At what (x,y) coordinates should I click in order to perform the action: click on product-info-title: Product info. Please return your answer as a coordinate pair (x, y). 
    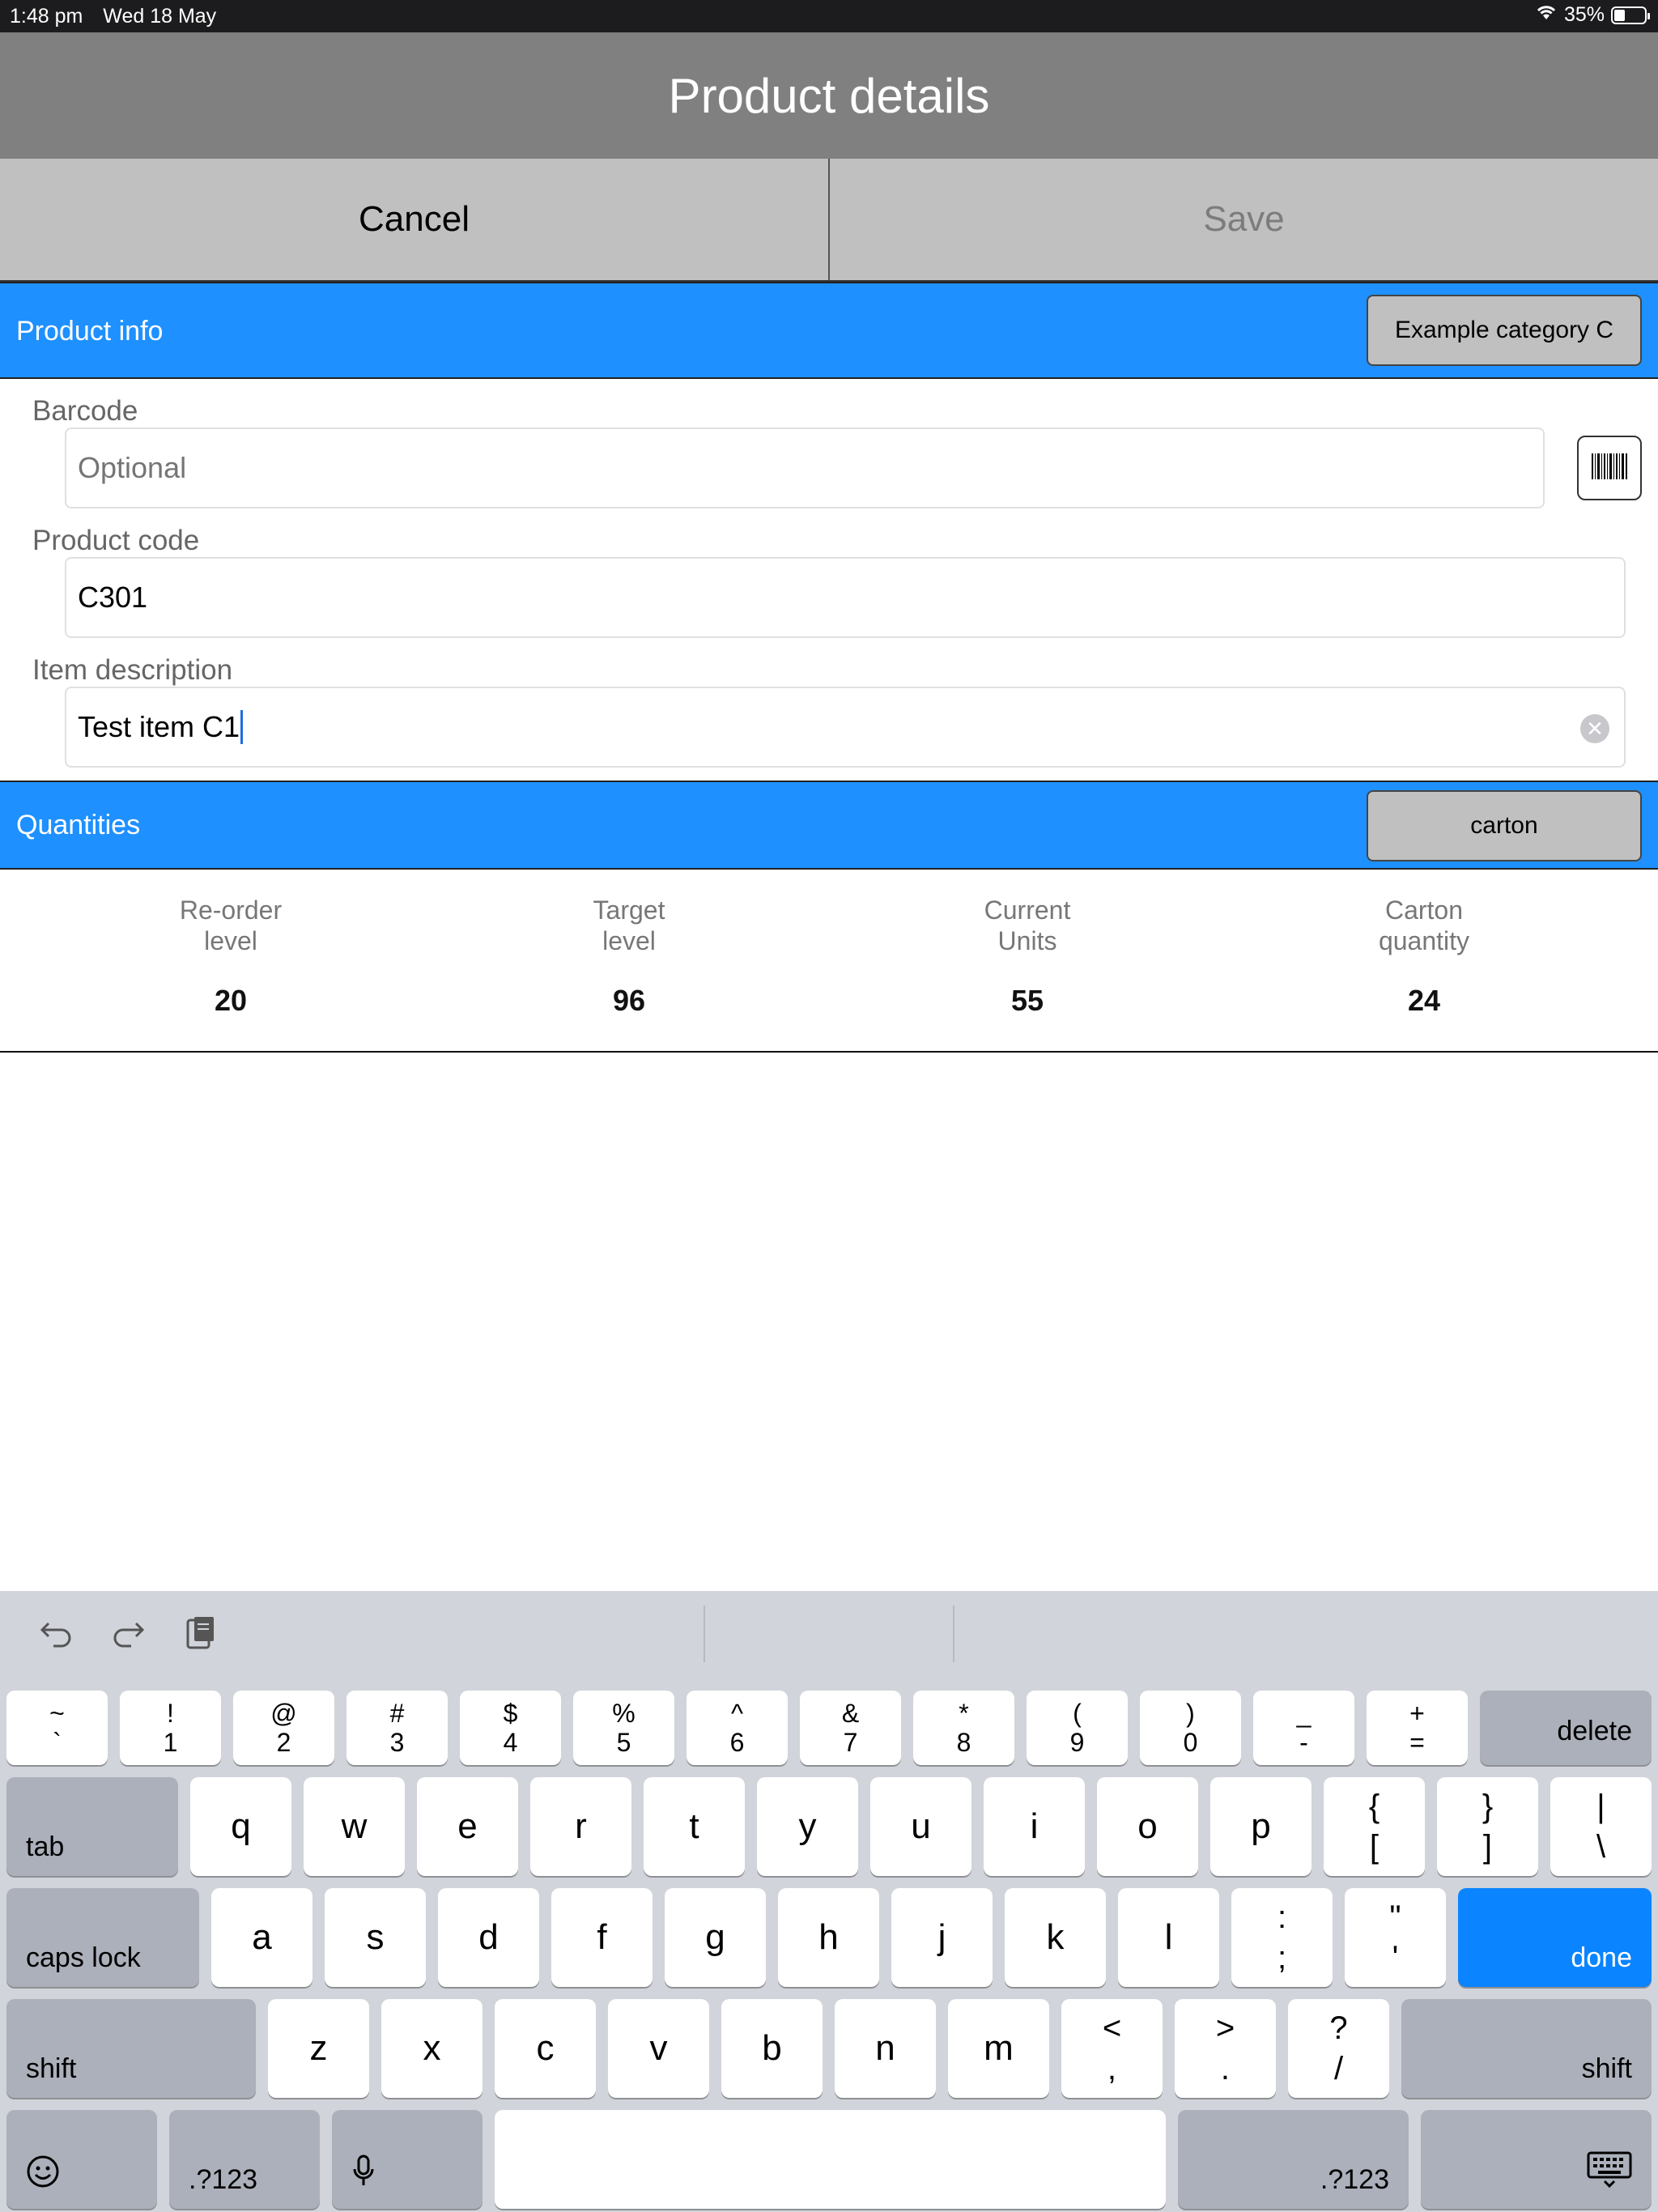
    Looking at the image, I should click on (90, 332).